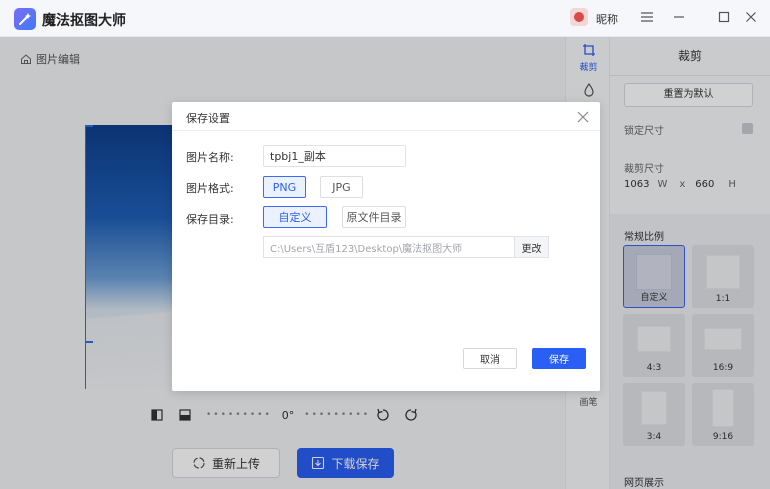 This screenshot has height=489, width=770. Describe the element at coordinates (58, 59) in the screenshot. I see `breadcrumb-label: 图片编辑` at that location.